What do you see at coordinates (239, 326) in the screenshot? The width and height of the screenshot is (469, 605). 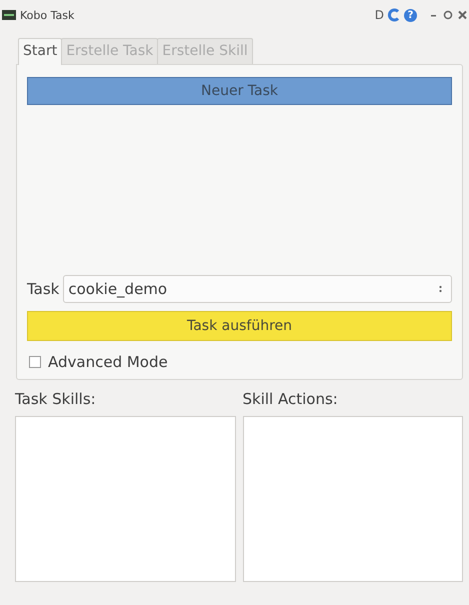 I see `run-task-button: Task ausführen` at bounding box center [239, 326].